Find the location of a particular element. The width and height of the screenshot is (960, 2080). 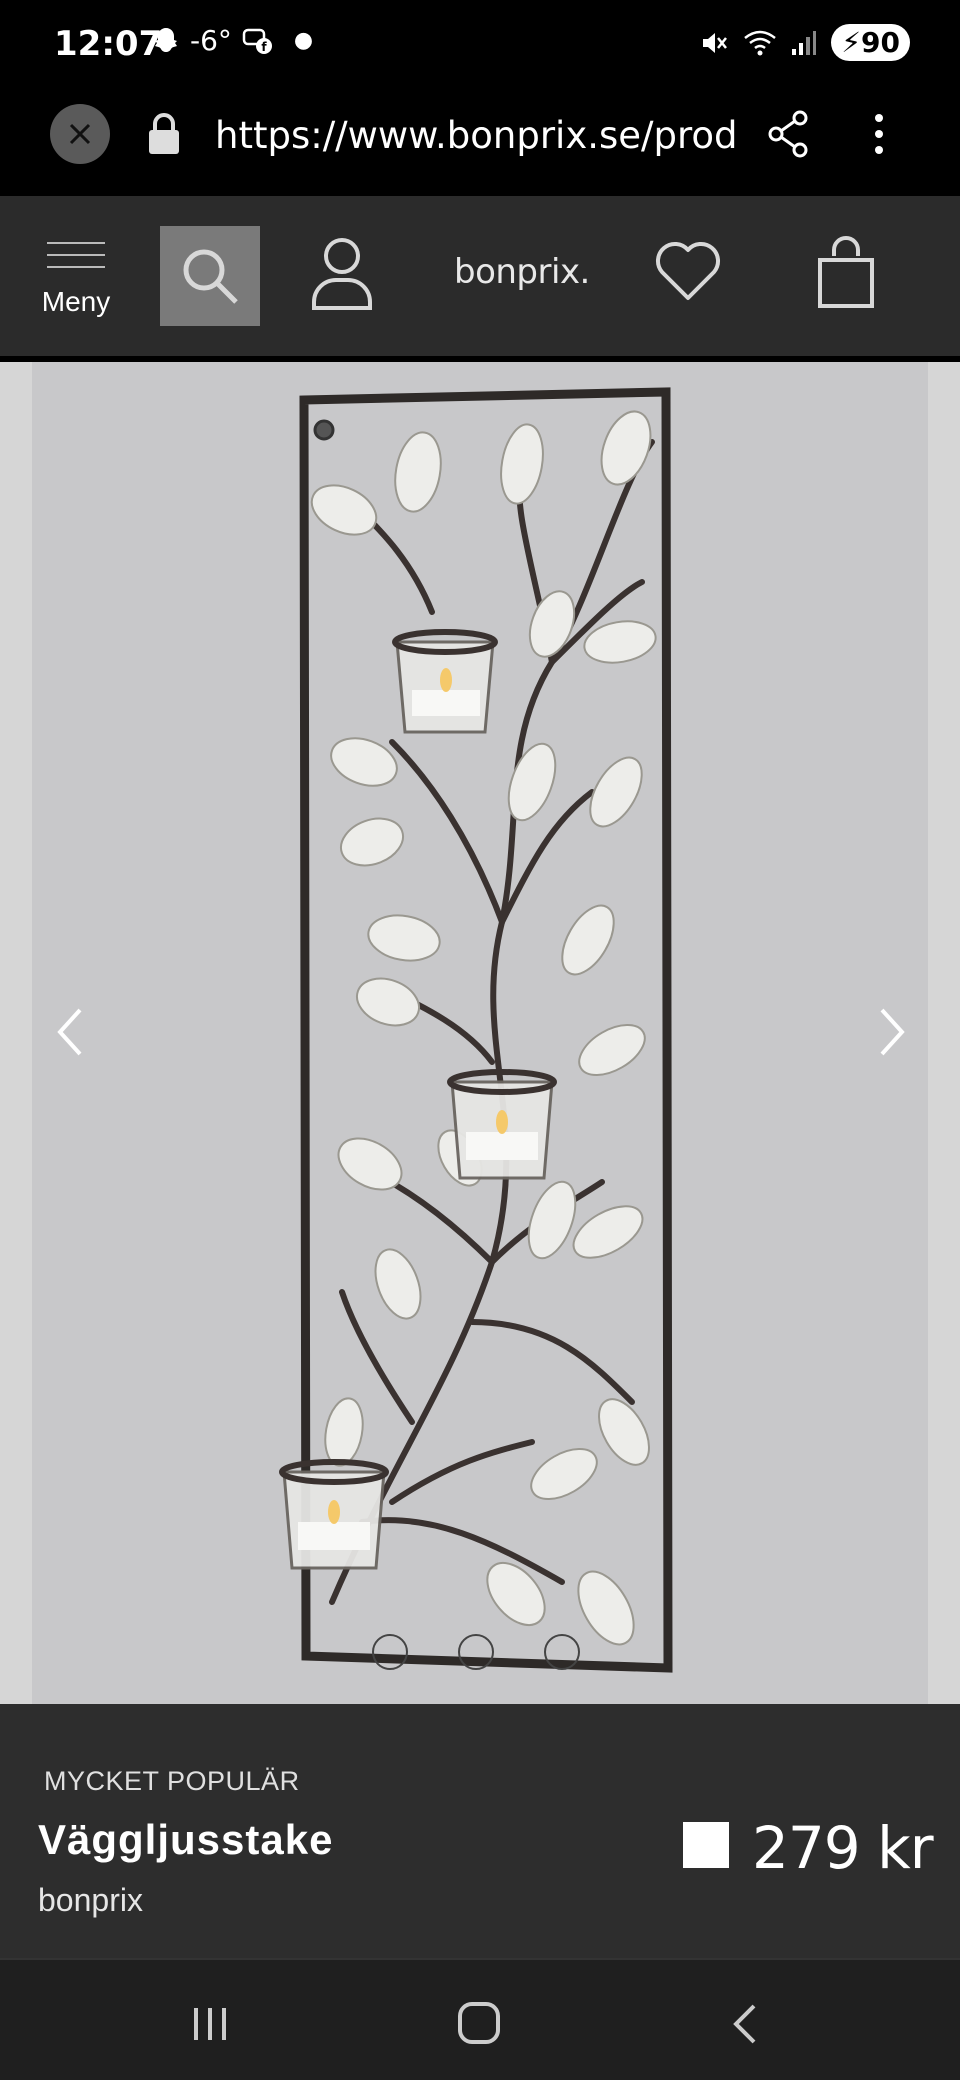

hamburger-icon is located at coordinates (76, 255).